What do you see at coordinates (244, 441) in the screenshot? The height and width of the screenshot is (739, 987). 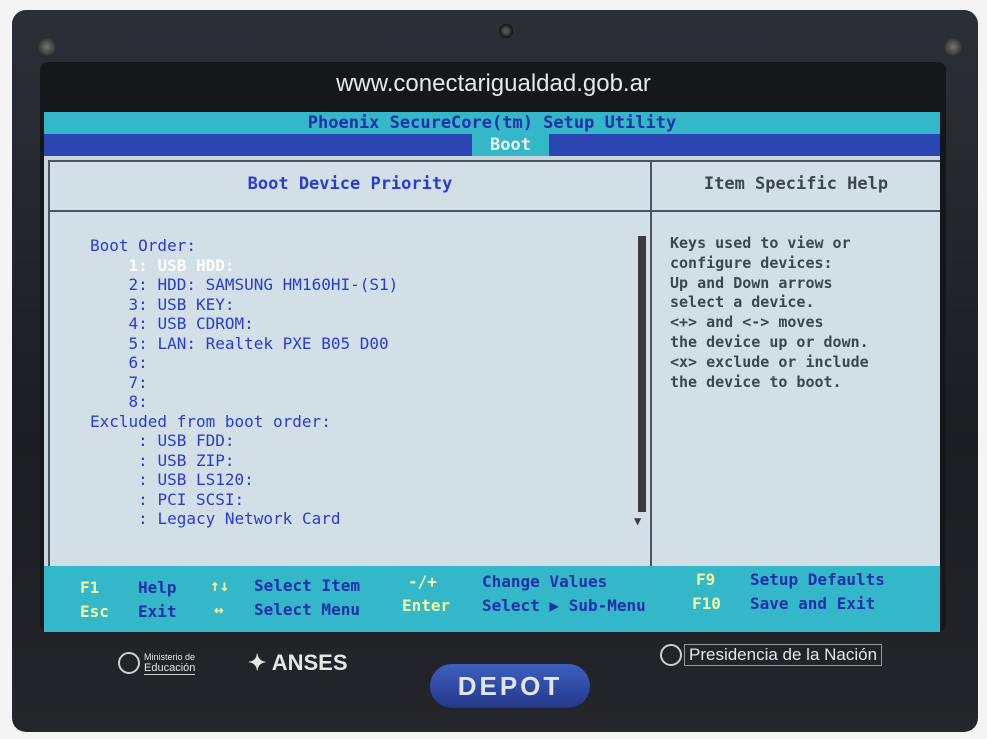 I see `excluded-item-usb-fdd: : USB FDD:` at bounding box center [244, 441].